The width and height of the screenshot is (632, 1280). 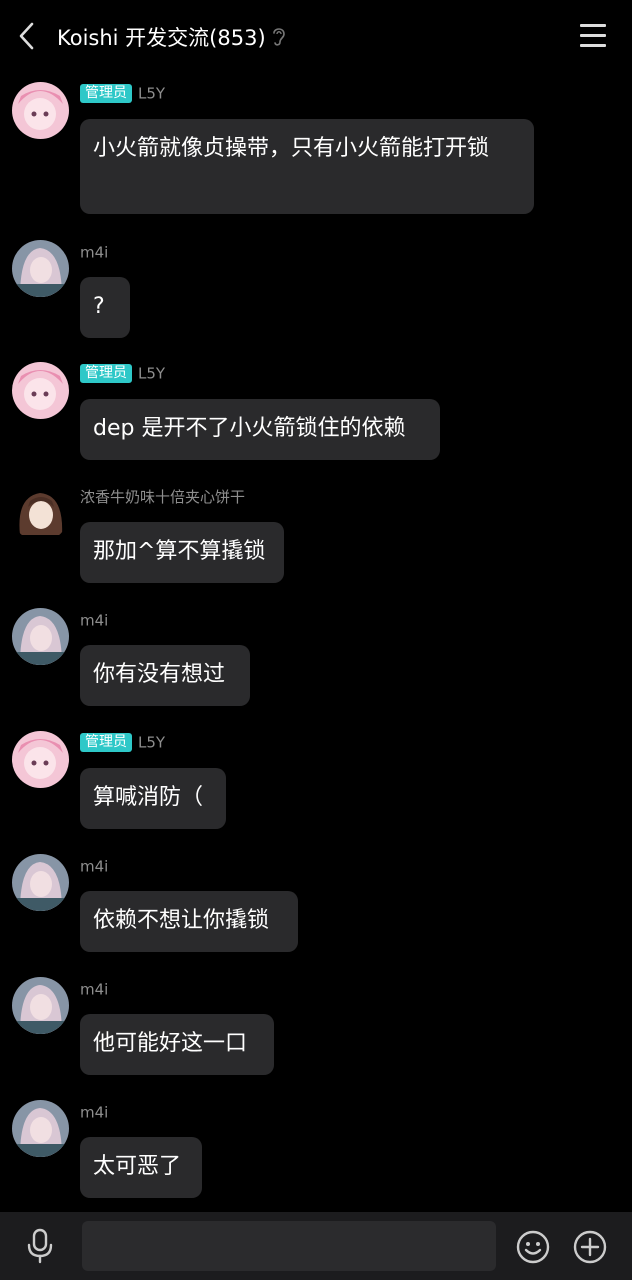 What do you see at coordinates (28, 36) in the screenshot?
I see `chevron-left-icon` at bounding box center [28, 36].